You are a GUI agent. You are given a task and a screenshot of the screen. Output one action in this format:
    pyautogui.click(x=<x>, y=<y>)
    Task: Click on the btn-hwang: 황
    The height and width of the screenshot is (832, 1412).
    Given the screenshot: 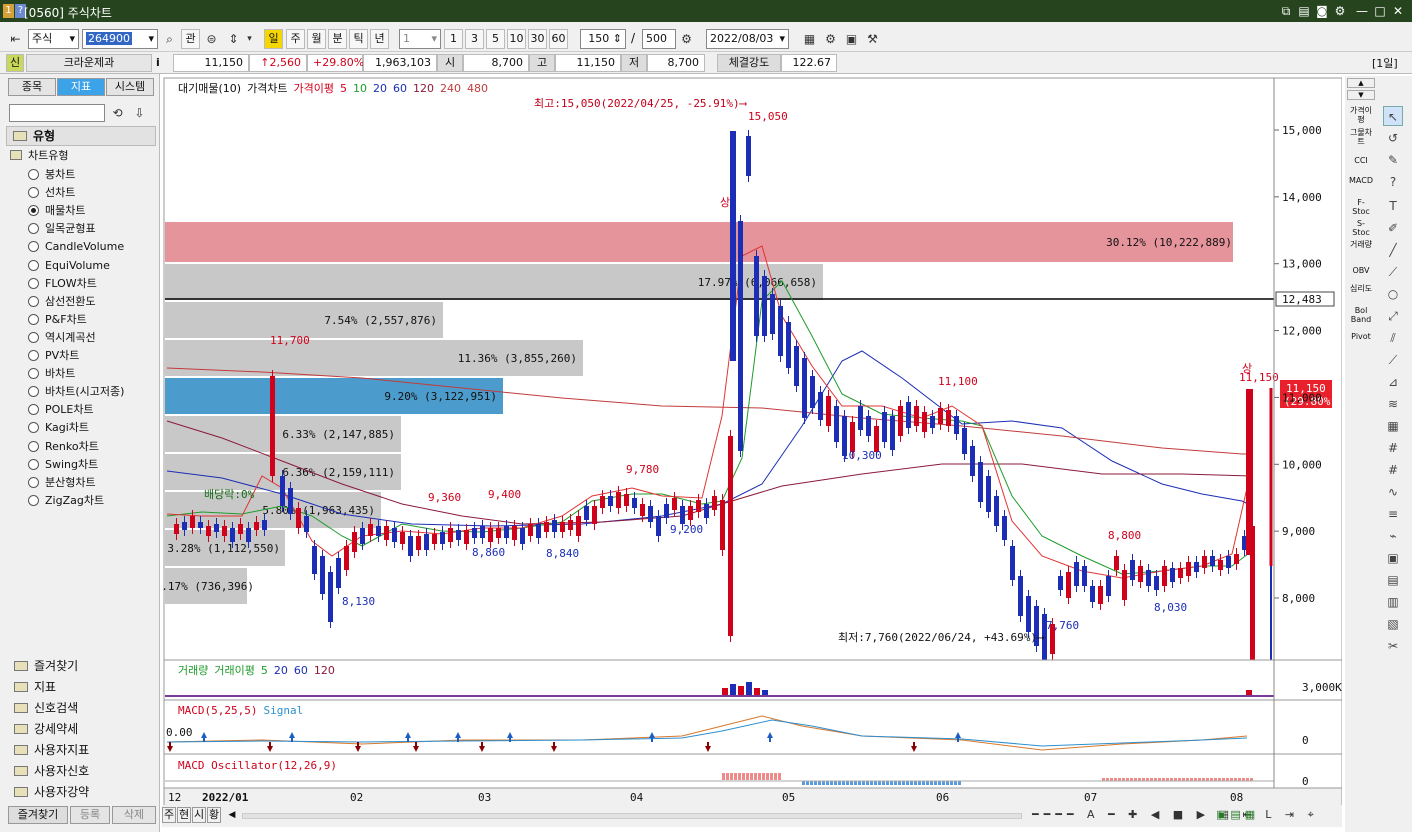 What is the action you would take?
    pyautogui.click(x=214, y=815)
    